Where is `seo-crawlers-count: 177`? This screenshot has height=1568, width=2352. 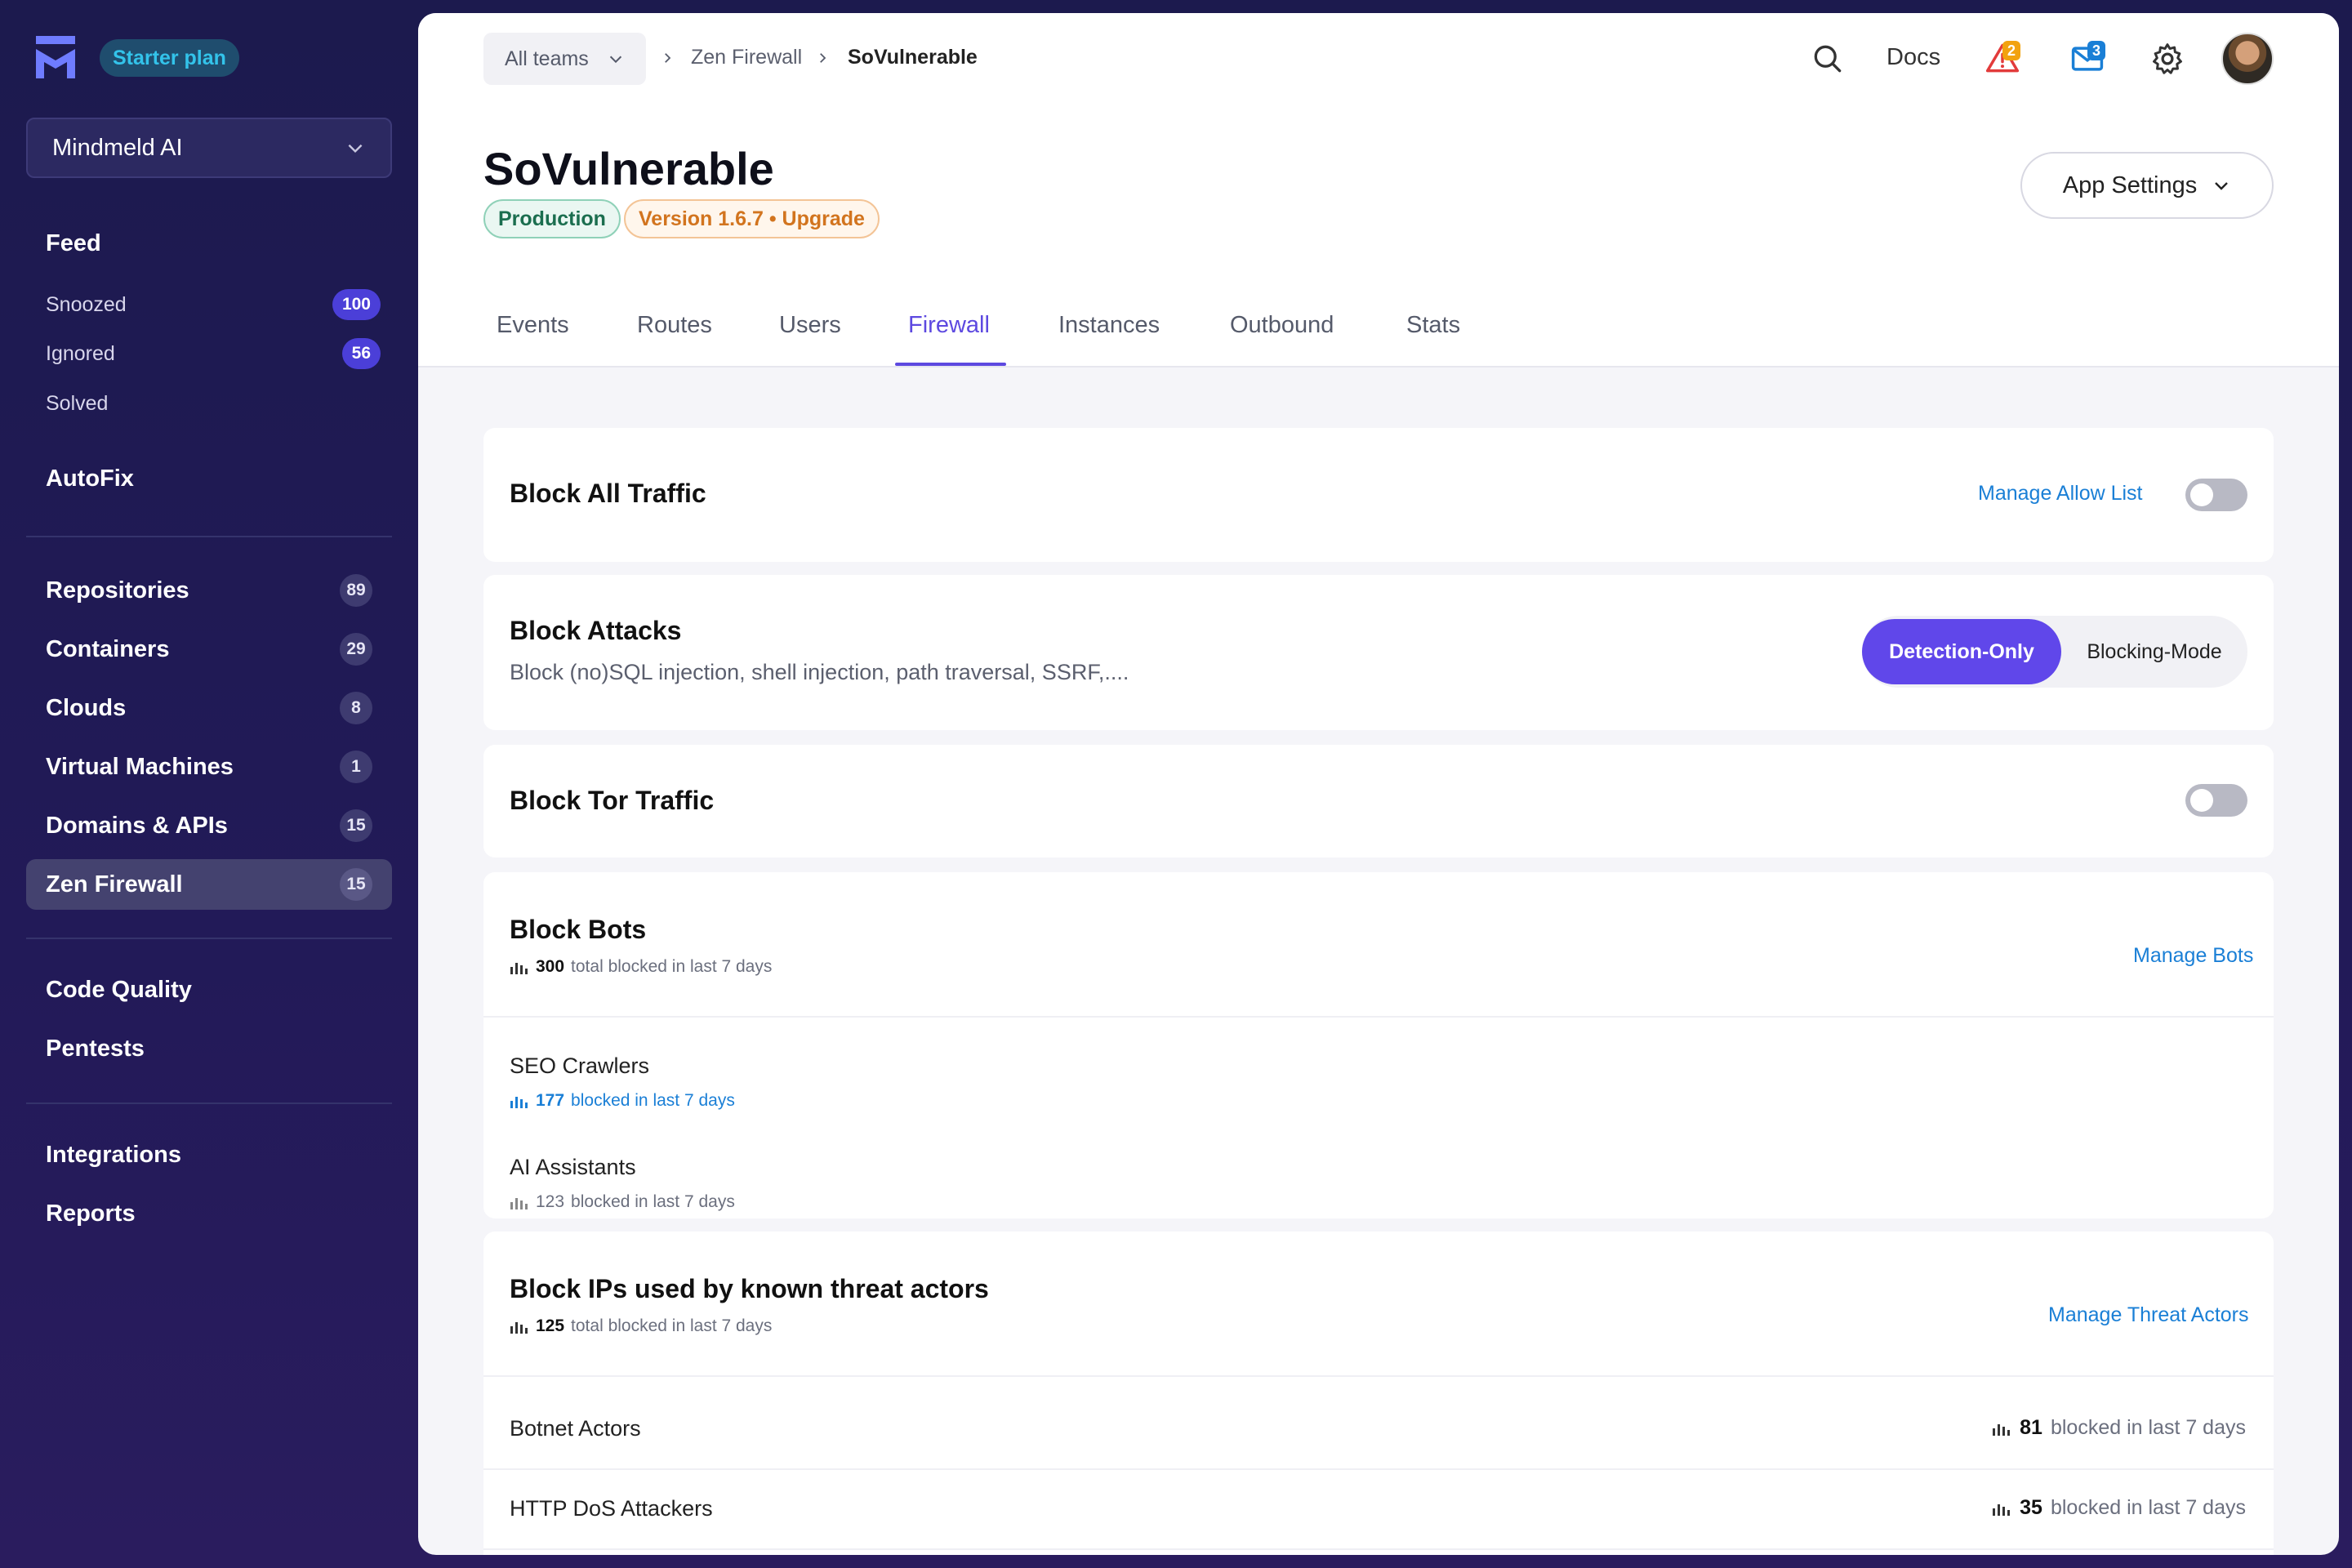
seo-crawlers-count: 177 is located at coordinates (550, 1100).